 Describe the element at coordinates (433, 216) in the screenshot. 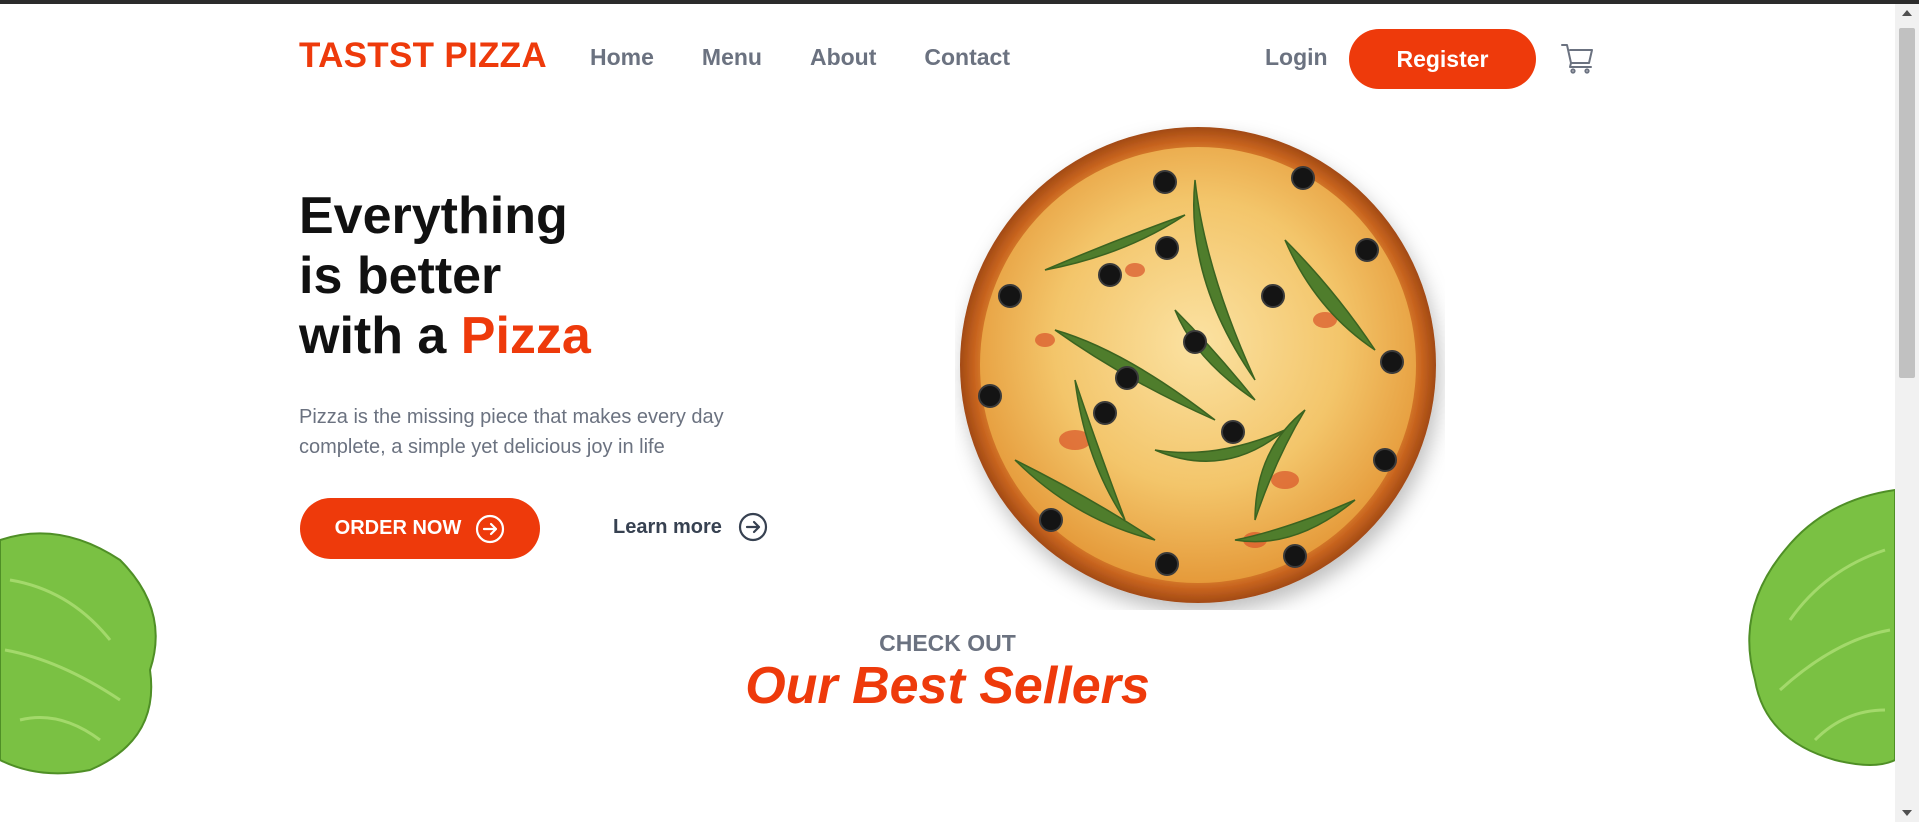

I see `hero-title-line1: Everything` at that location.